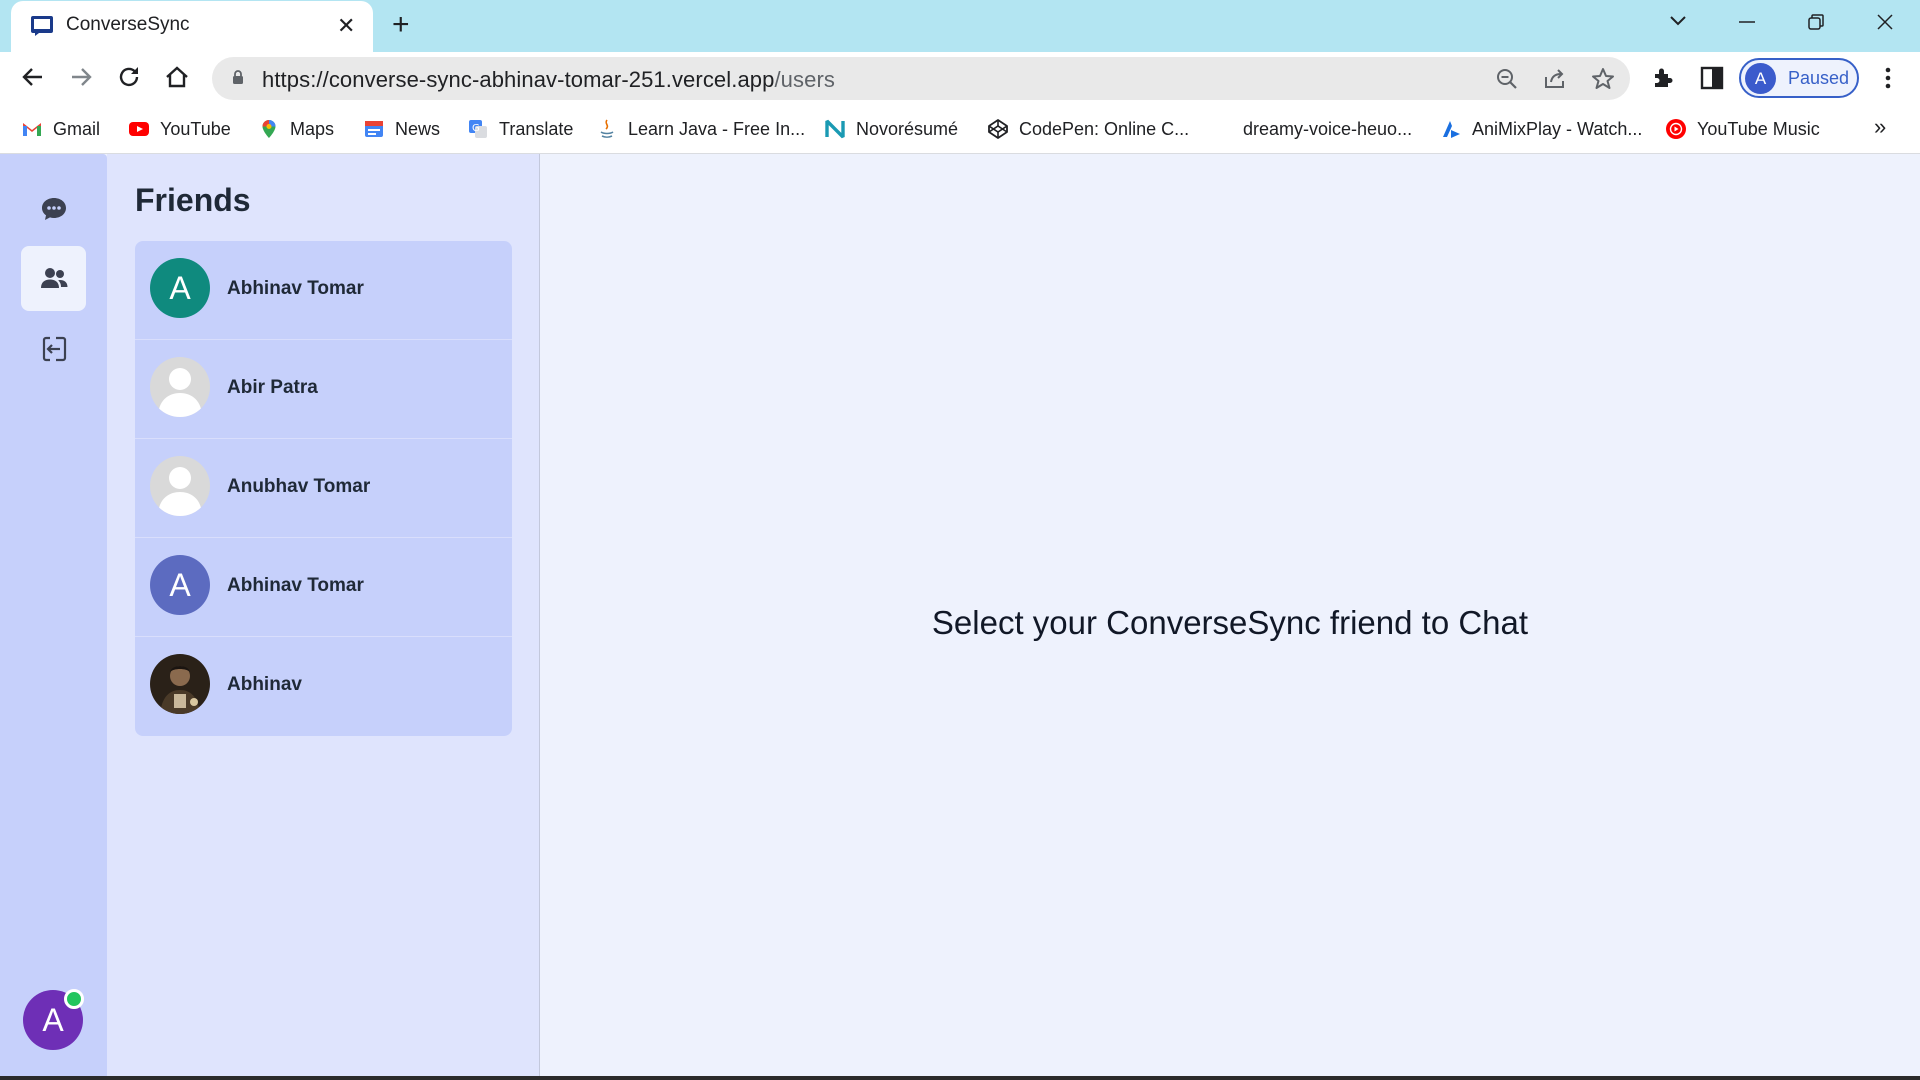 This screenshot has height=1080, width=1920. What do you see at coordinates (193, 200) in the screenshot?
I see `friends-title: Friends` at bounding box center [193, 200].